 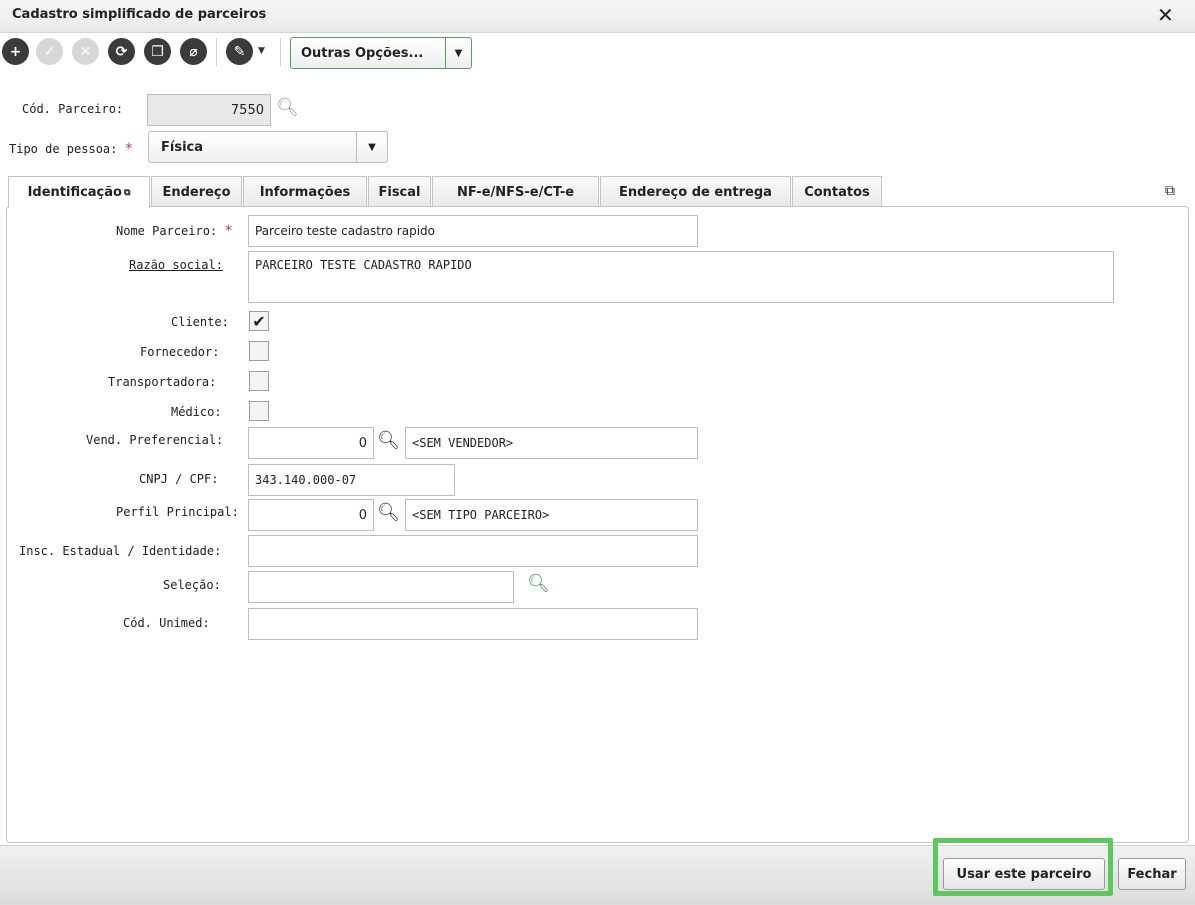 I want to click on cnpj-cpf-field: 343.140.000-07, so click(x=351, y=480).